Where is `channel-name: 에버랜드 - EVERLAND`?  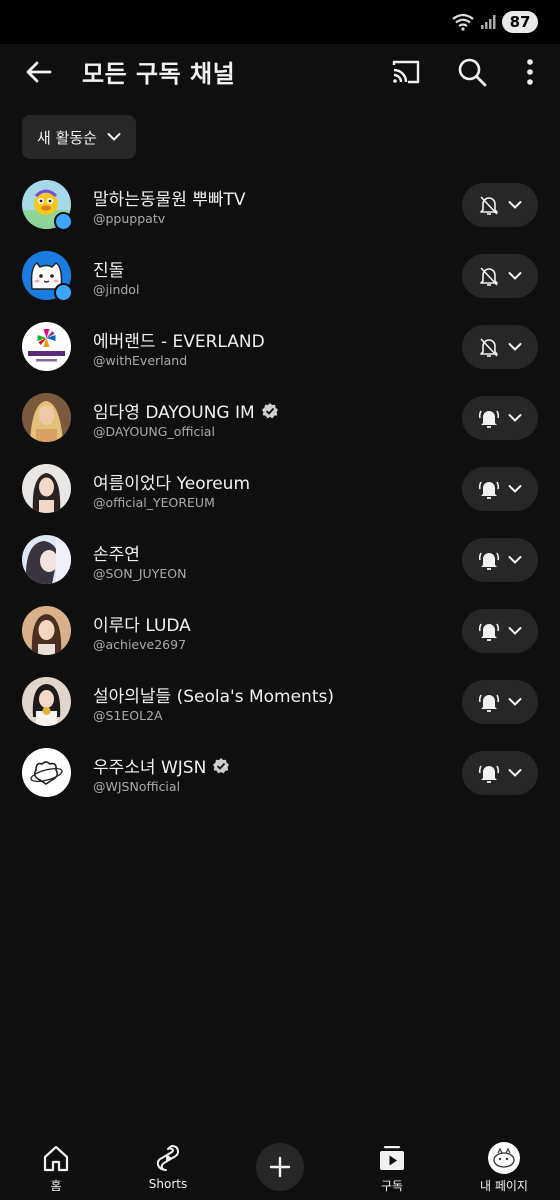 channel-name: 에버랜드 - EVERLAND is located at coordinates (179, 342).